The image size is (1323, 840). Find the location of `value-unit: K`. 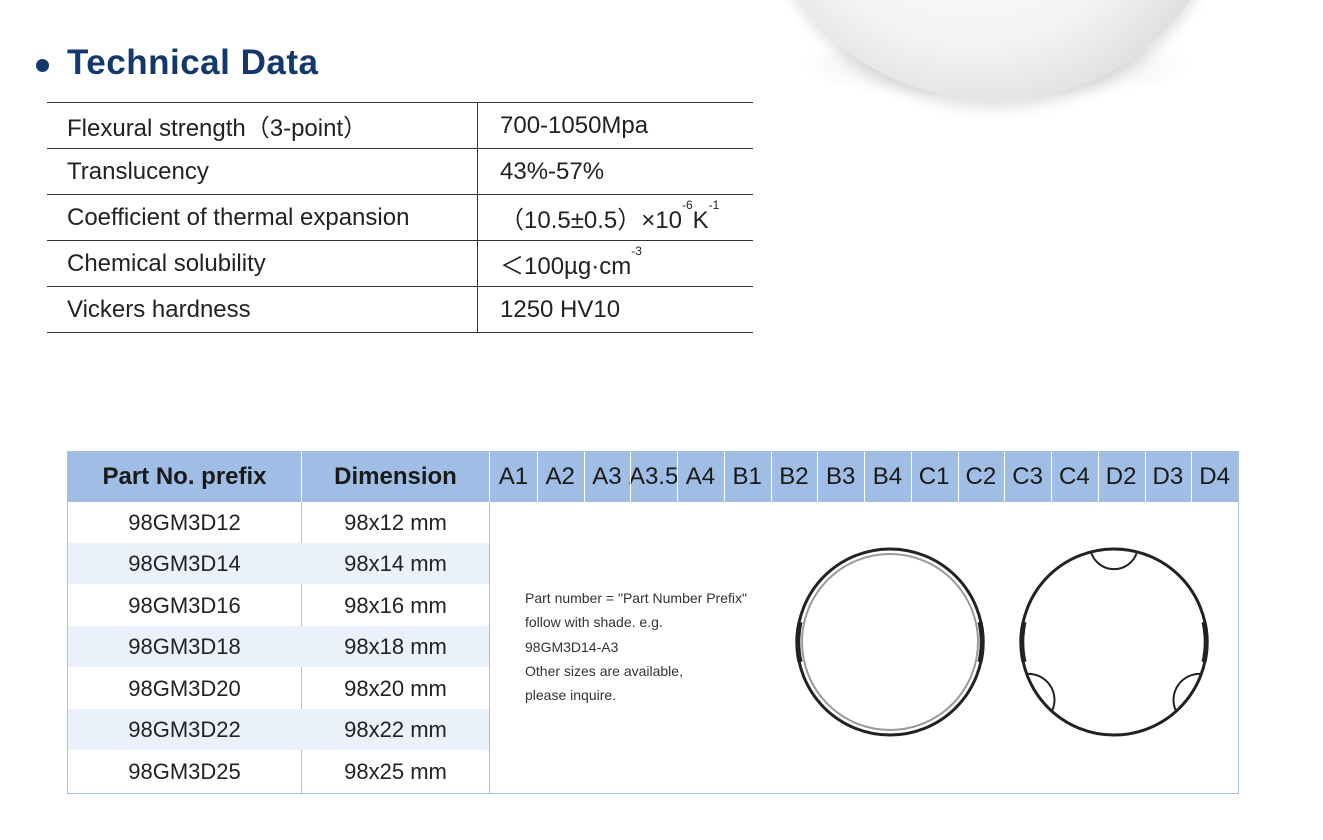

value-unit: K is located at coordinates (700, 220).